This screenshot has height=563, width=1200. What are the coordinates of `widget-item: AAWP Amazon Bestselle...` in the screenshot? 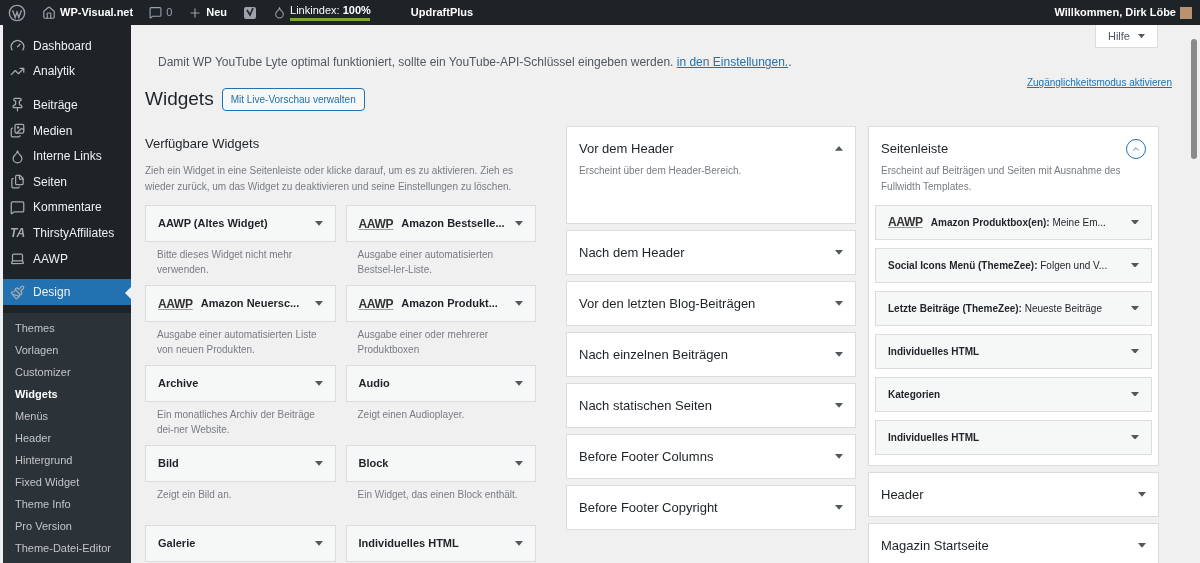 It's located at (440, 223).